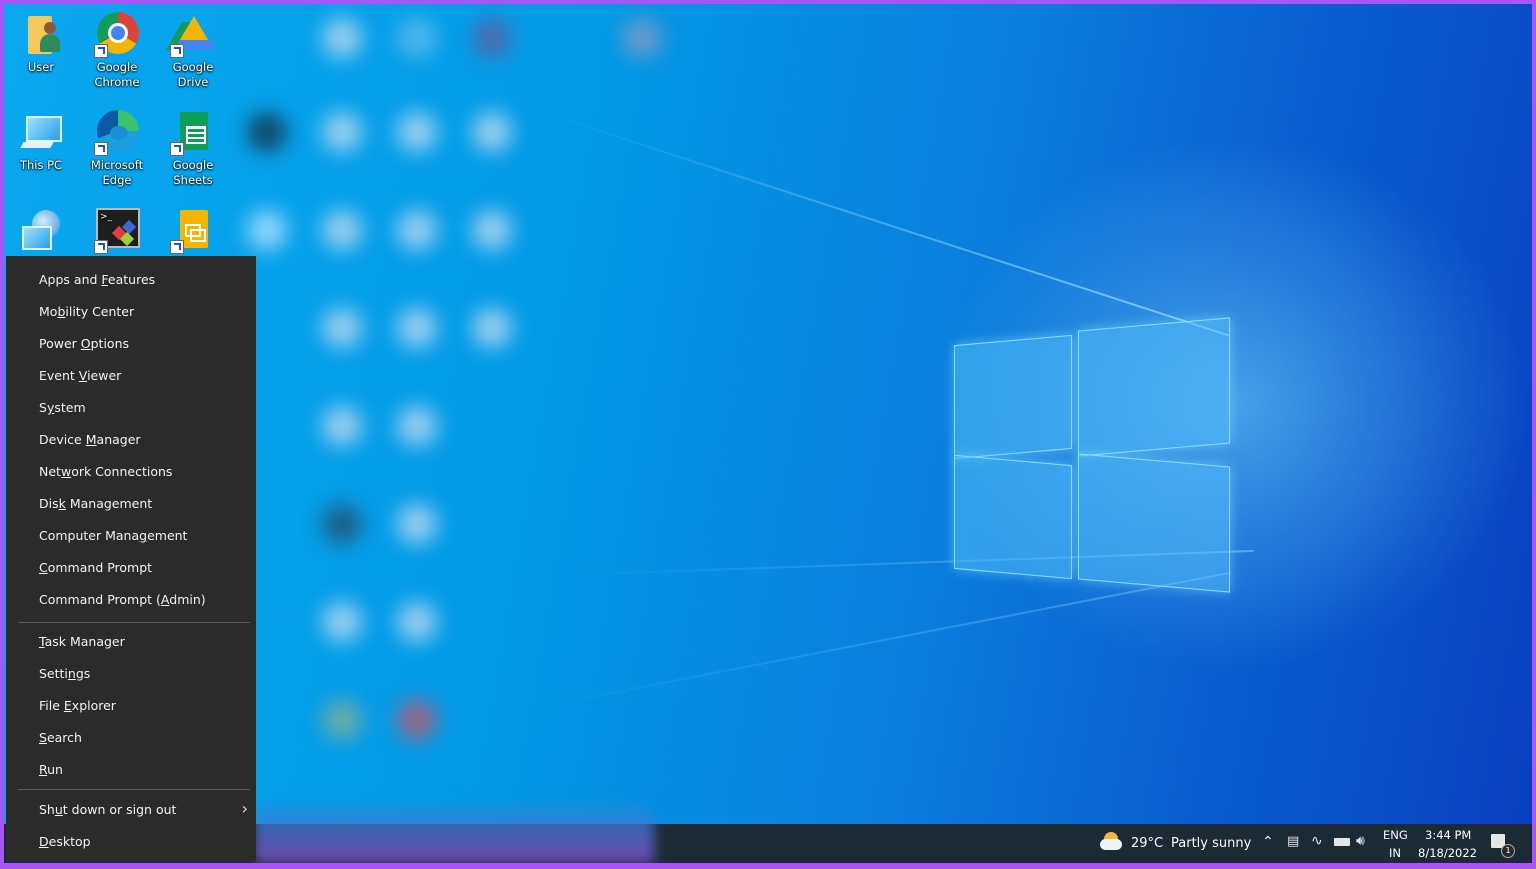 The height and width of the screenshot is (869, 1536). I want to click on language-indicator-line2: IN, so click(1395, 853).